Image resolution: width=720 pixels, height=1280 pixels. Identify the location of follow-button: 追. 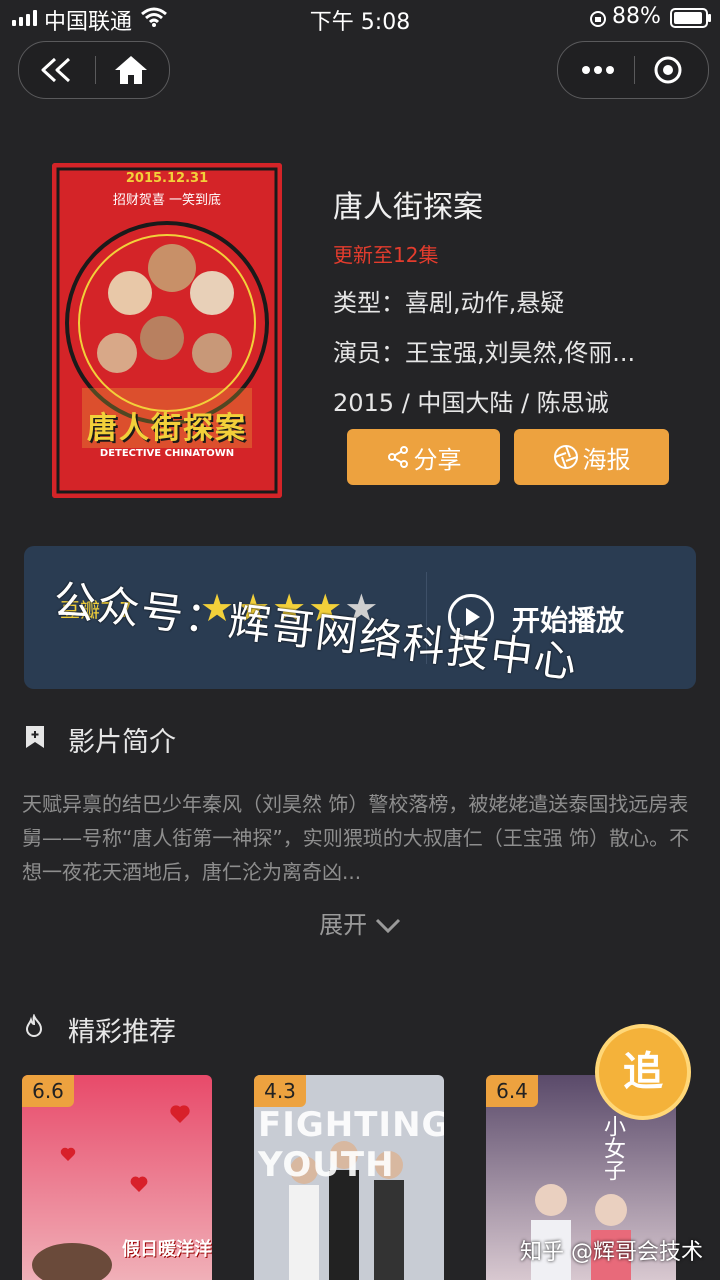
(643, 1072).